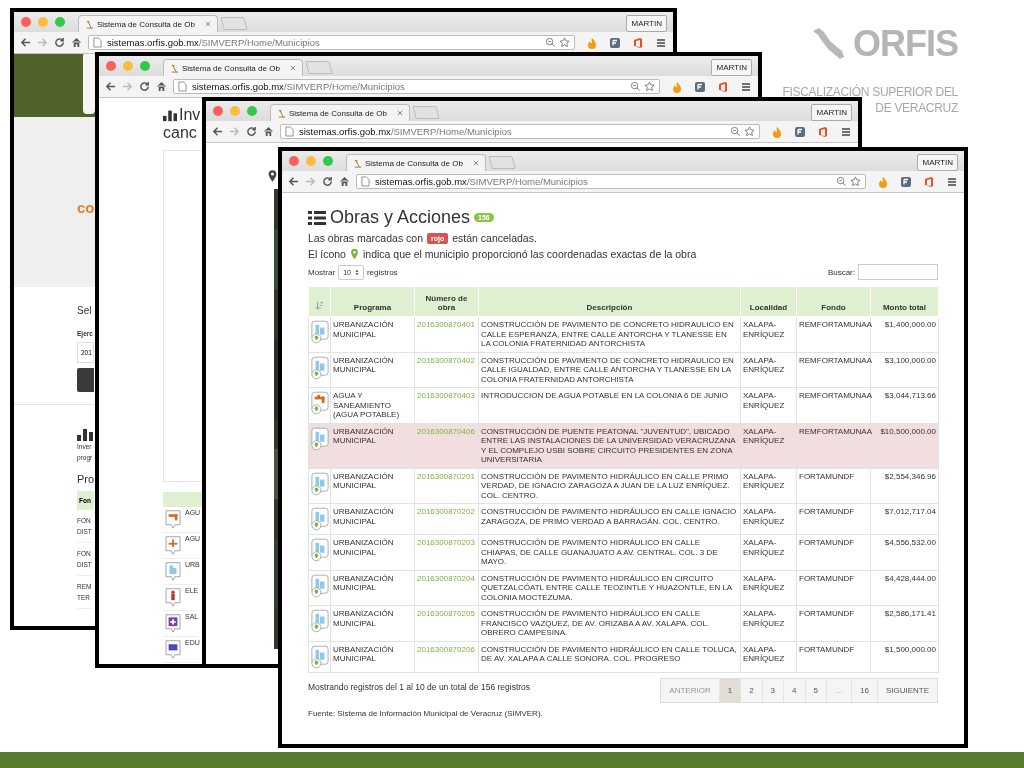 The width and height of the screenshot is (1024, 768). I want to click on spinner-icon, so click(356, 272).